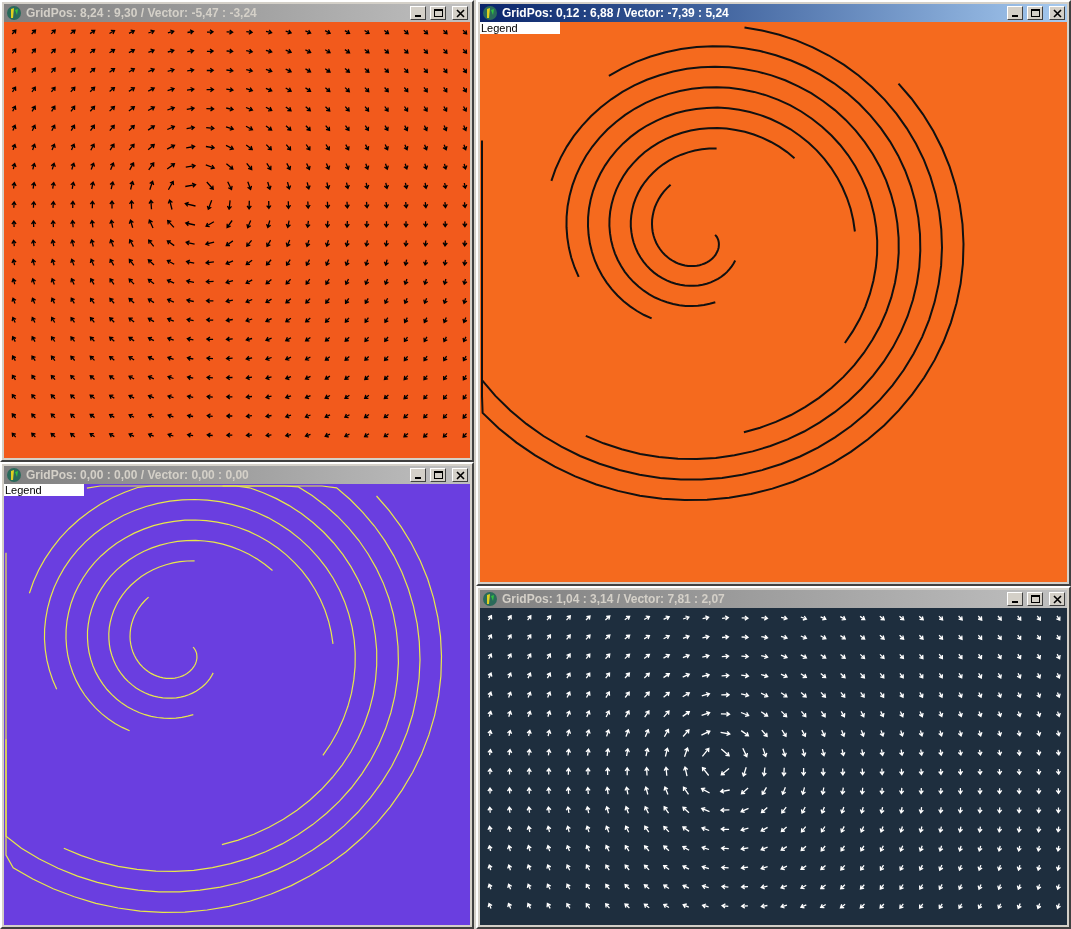  I want to click on title-bar: GridPos: 1,04 : 3,14 / Vector: 7,81 : 2,07, so click(773, 599).